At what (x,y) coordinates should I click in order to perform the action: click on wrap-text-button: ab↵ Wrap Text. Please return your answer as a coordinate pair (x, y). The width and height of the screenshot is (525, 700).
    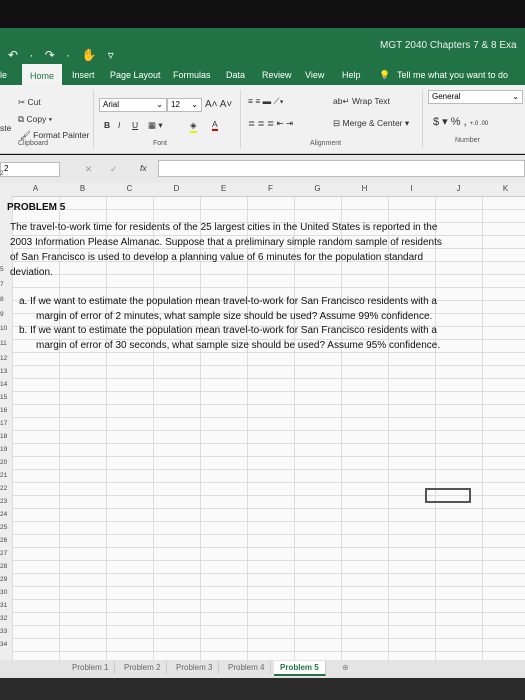
    Looking at the image, I should click on (361, 101).